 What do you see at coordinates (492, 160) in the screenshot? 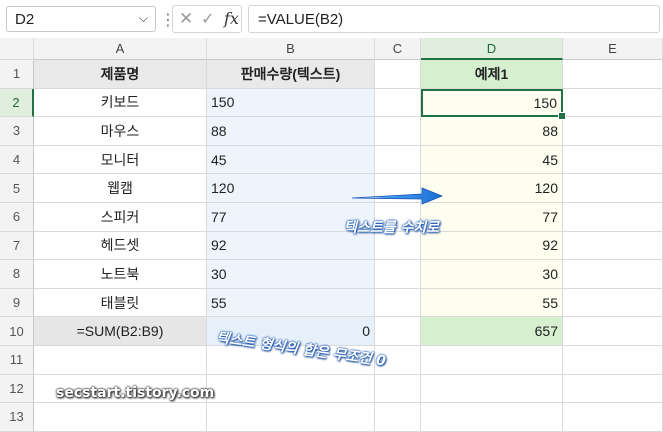
I see `cell-d4: 45` at bounding box center [492, 160].